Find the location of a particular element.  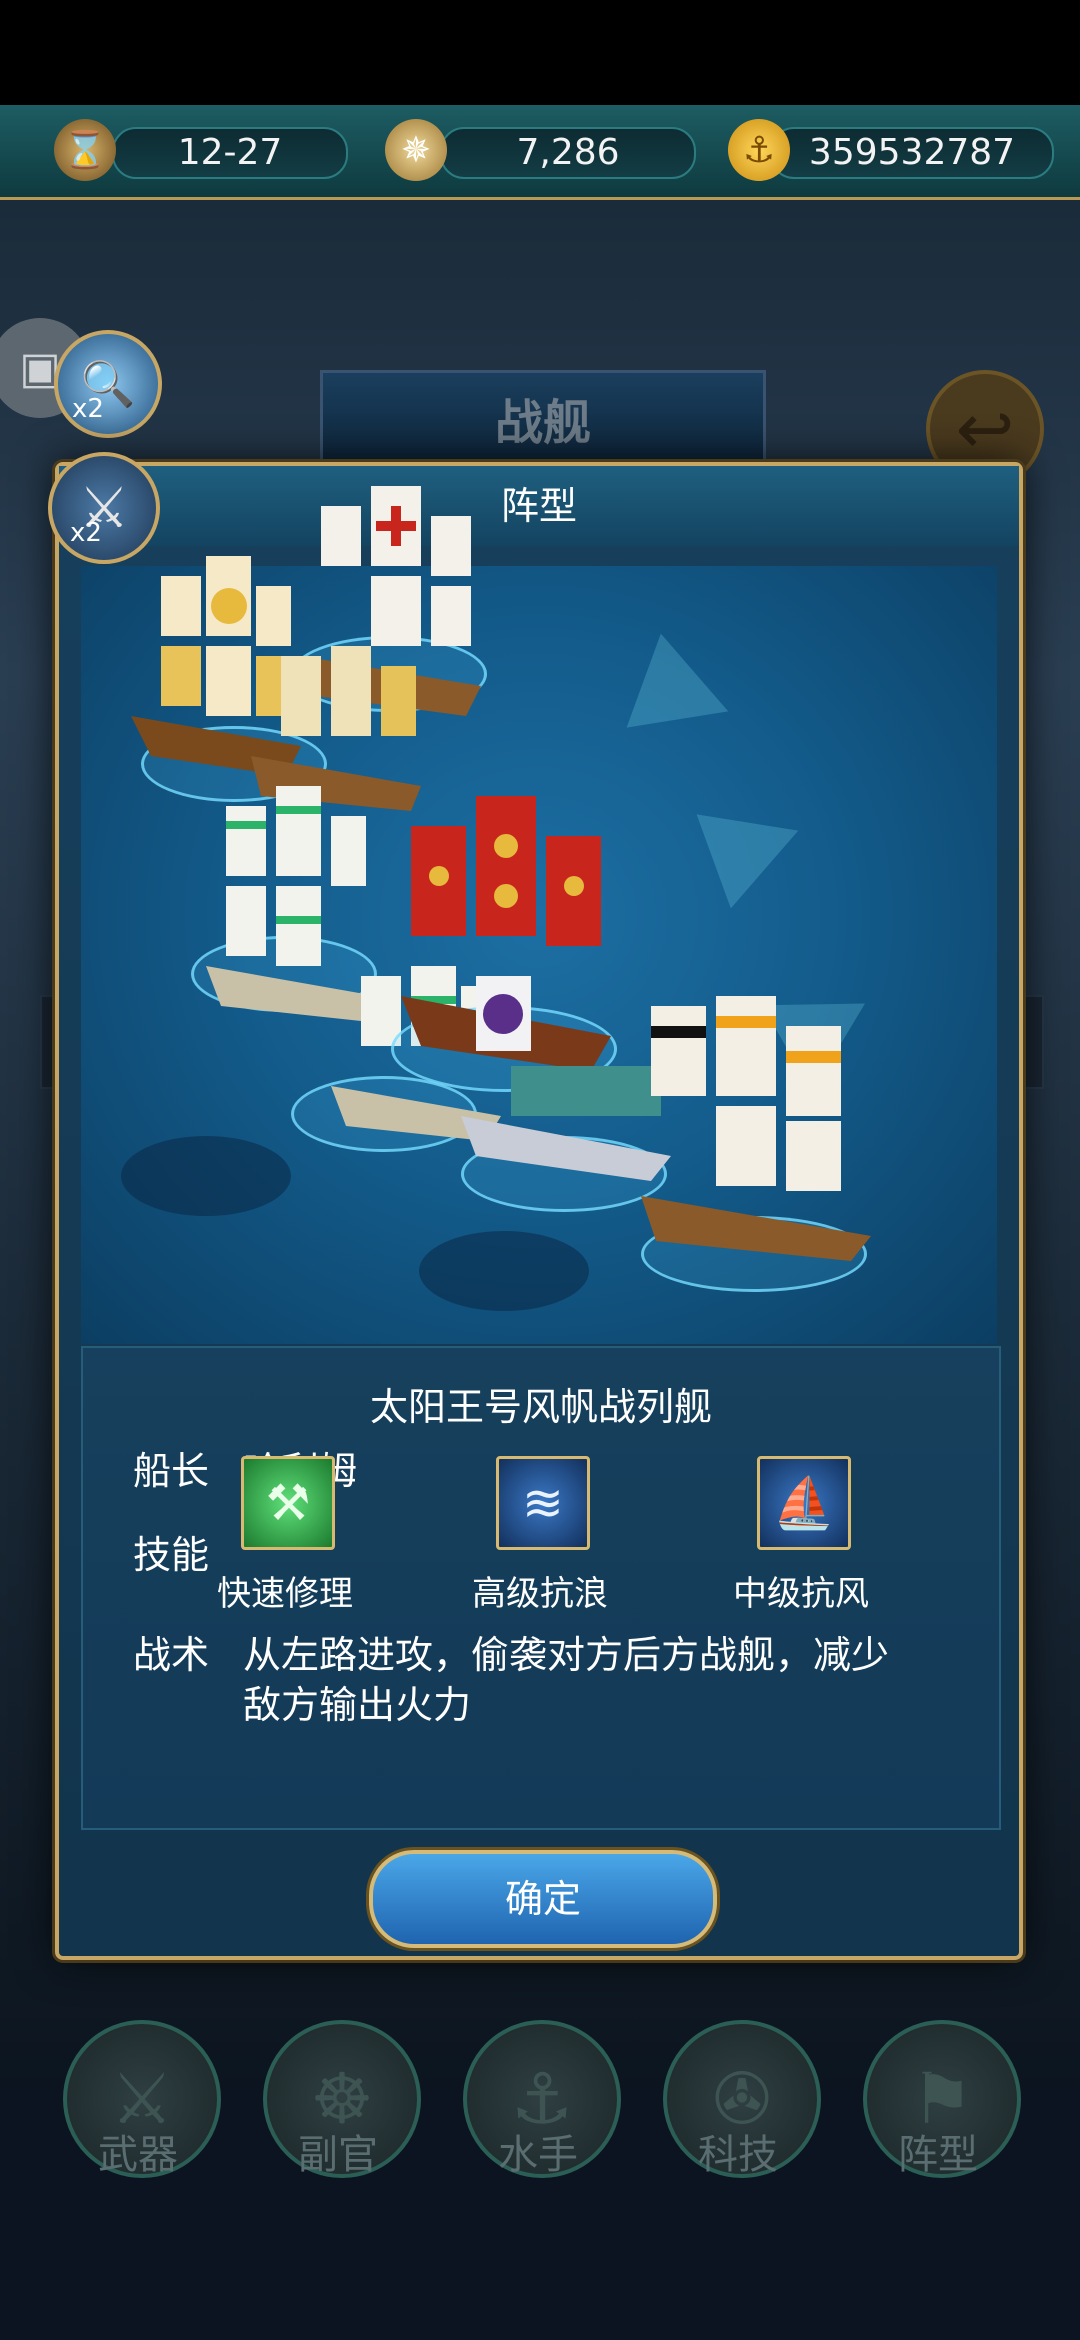

nav-officer-label: 副官 is located at coordinates (338, 2155).